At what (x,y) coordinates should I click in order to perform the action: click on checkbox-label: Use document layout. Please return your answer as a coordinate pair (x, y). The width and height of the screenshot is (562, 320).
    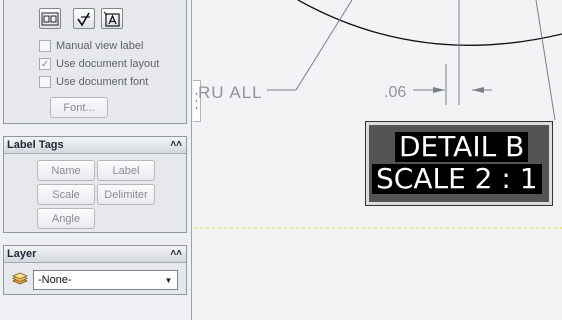
    Looking at the image, I should click on (108, 64).